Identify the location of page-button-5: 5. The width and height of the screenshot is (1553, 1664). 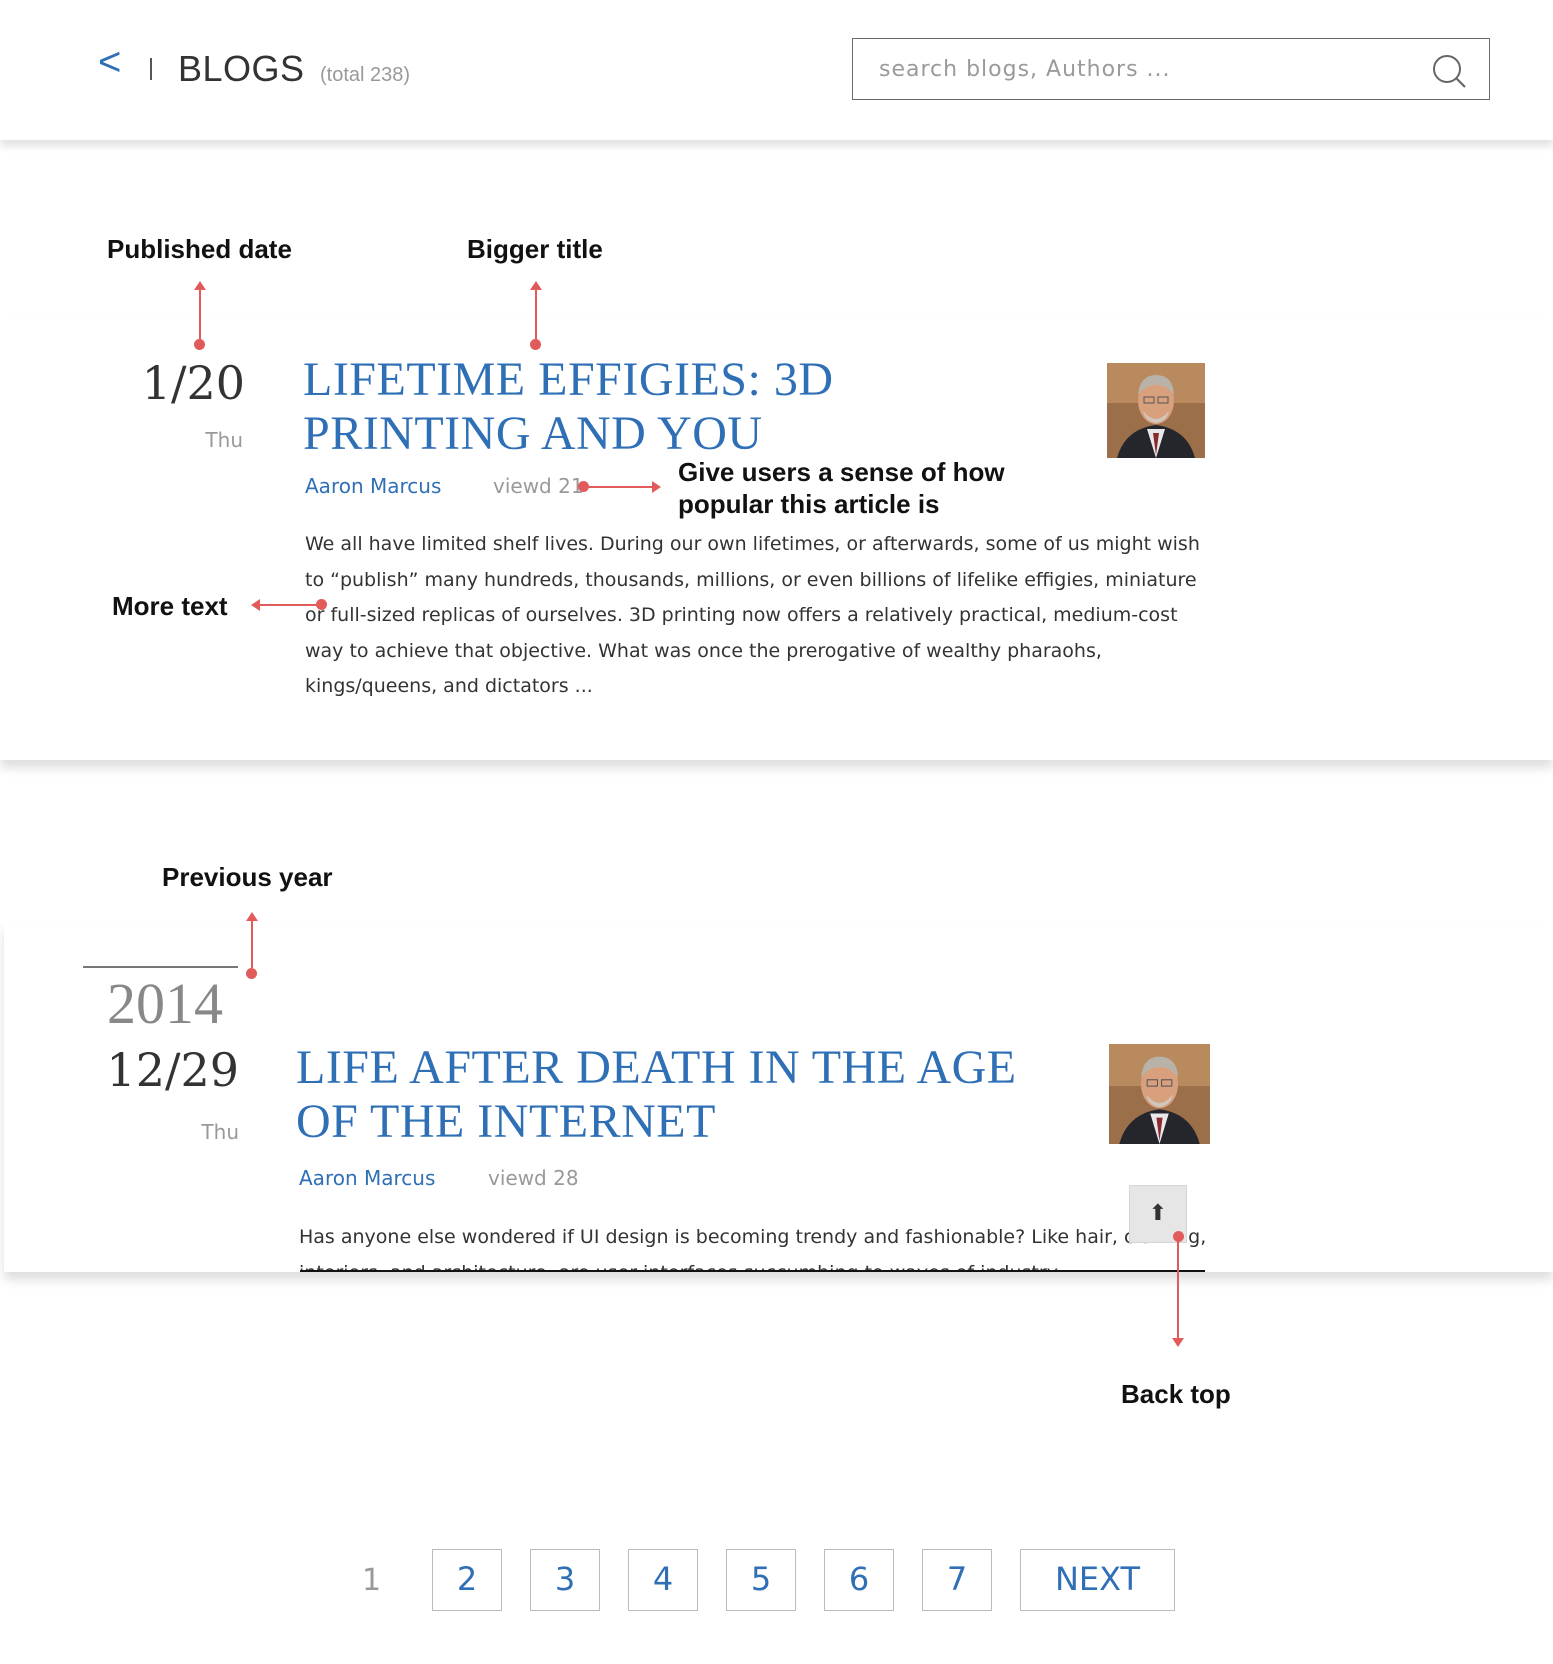
(761, 1580).